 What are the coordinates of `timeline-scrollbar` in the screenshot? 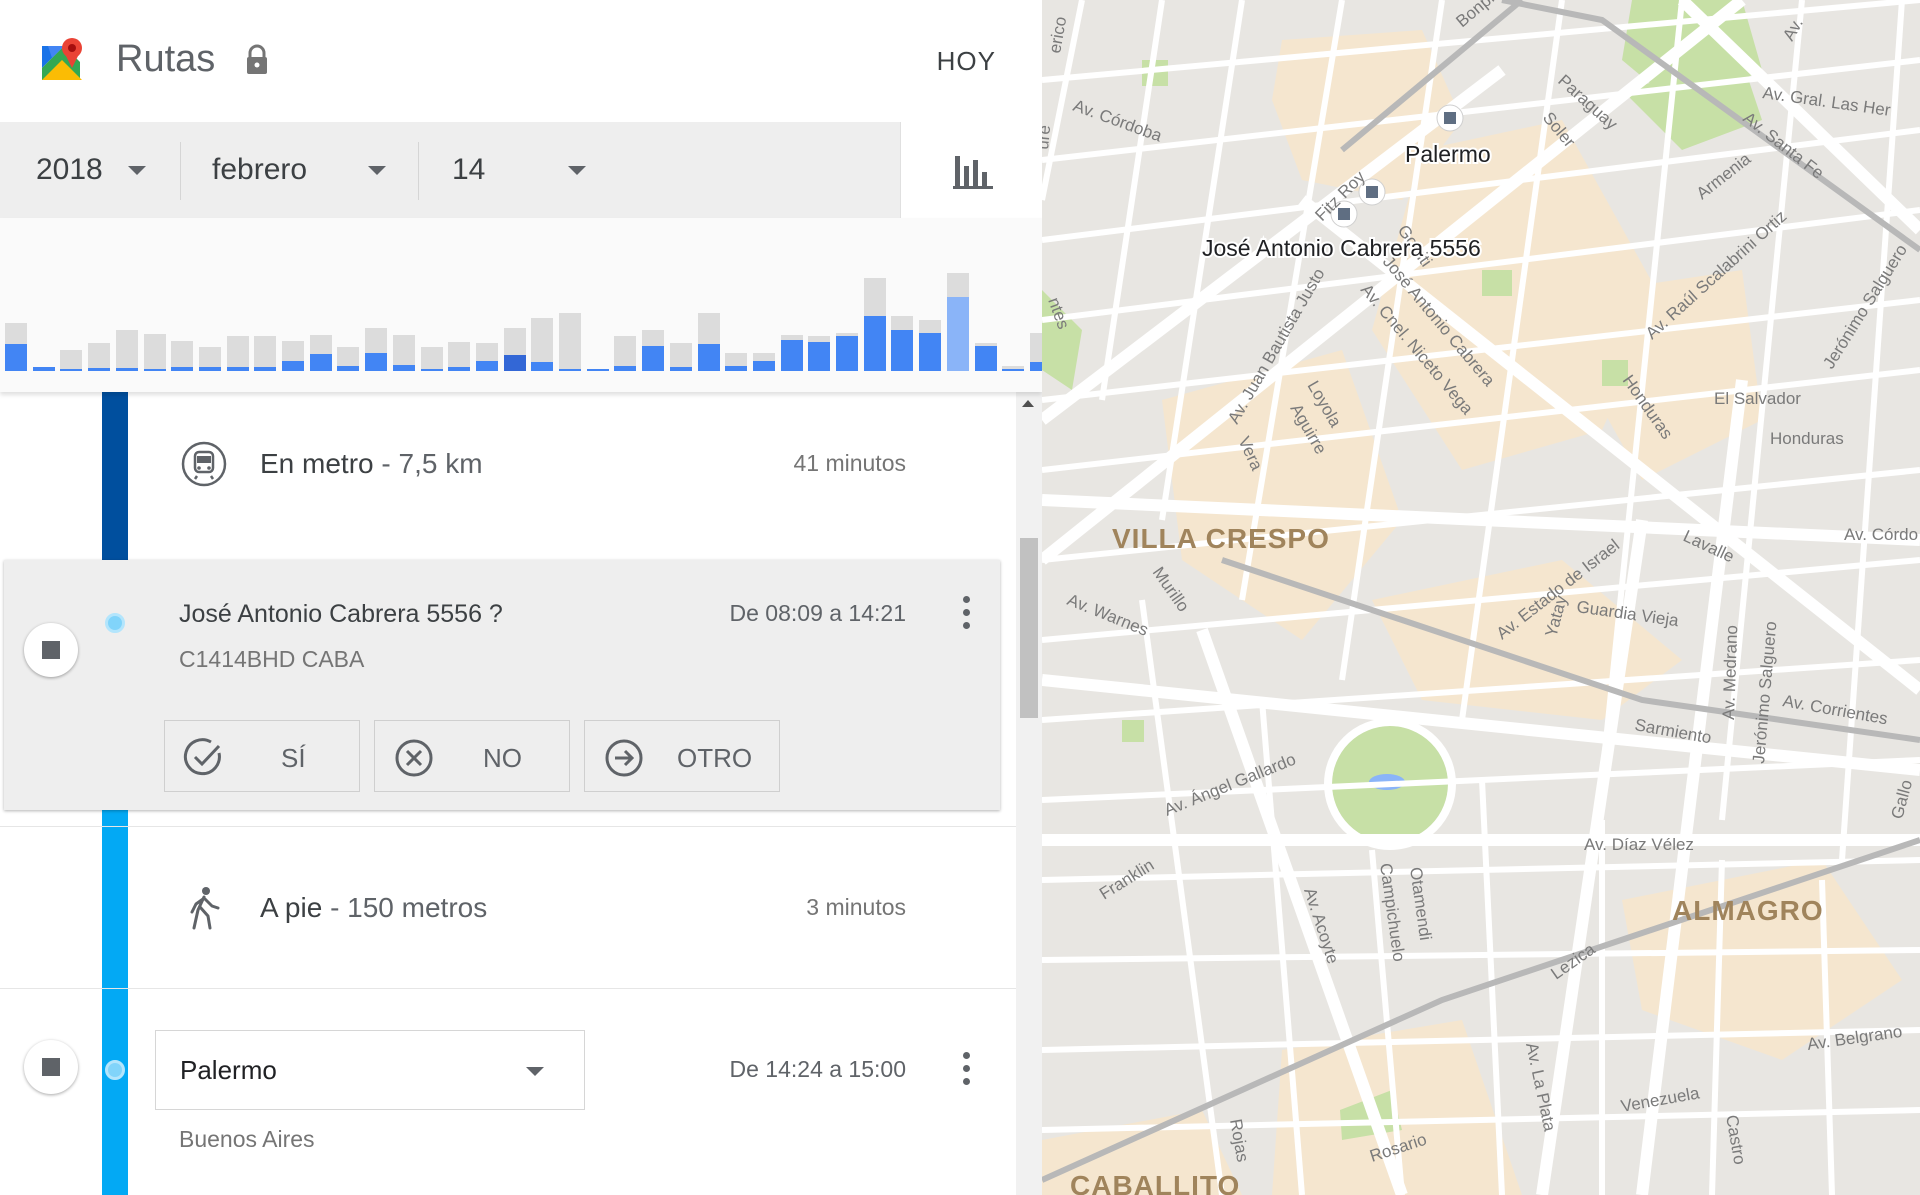 It's located at (1029, 793).